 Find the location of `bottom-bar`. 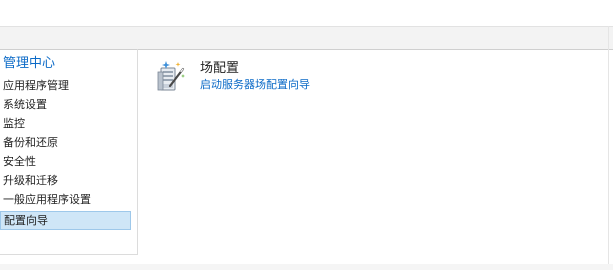

bottom-bar is located at coordinates (306, 267).